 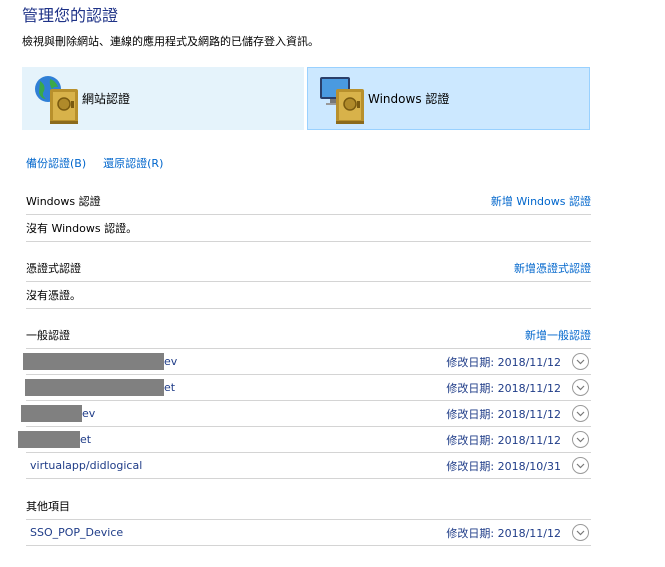 I want to click on page-subtitle: 檢視與刪除網站、連線的應用程式及網路的已儲存登入資訊。, so click(x=170, y=41).